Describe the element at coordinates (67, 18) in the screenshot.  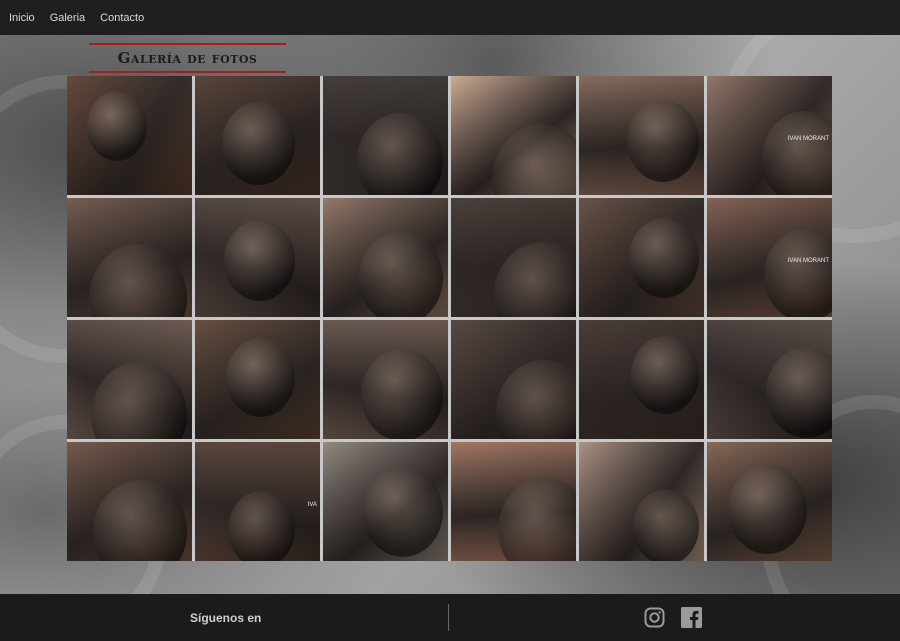
I see `nav-item-galeria: Galeria` at that location.